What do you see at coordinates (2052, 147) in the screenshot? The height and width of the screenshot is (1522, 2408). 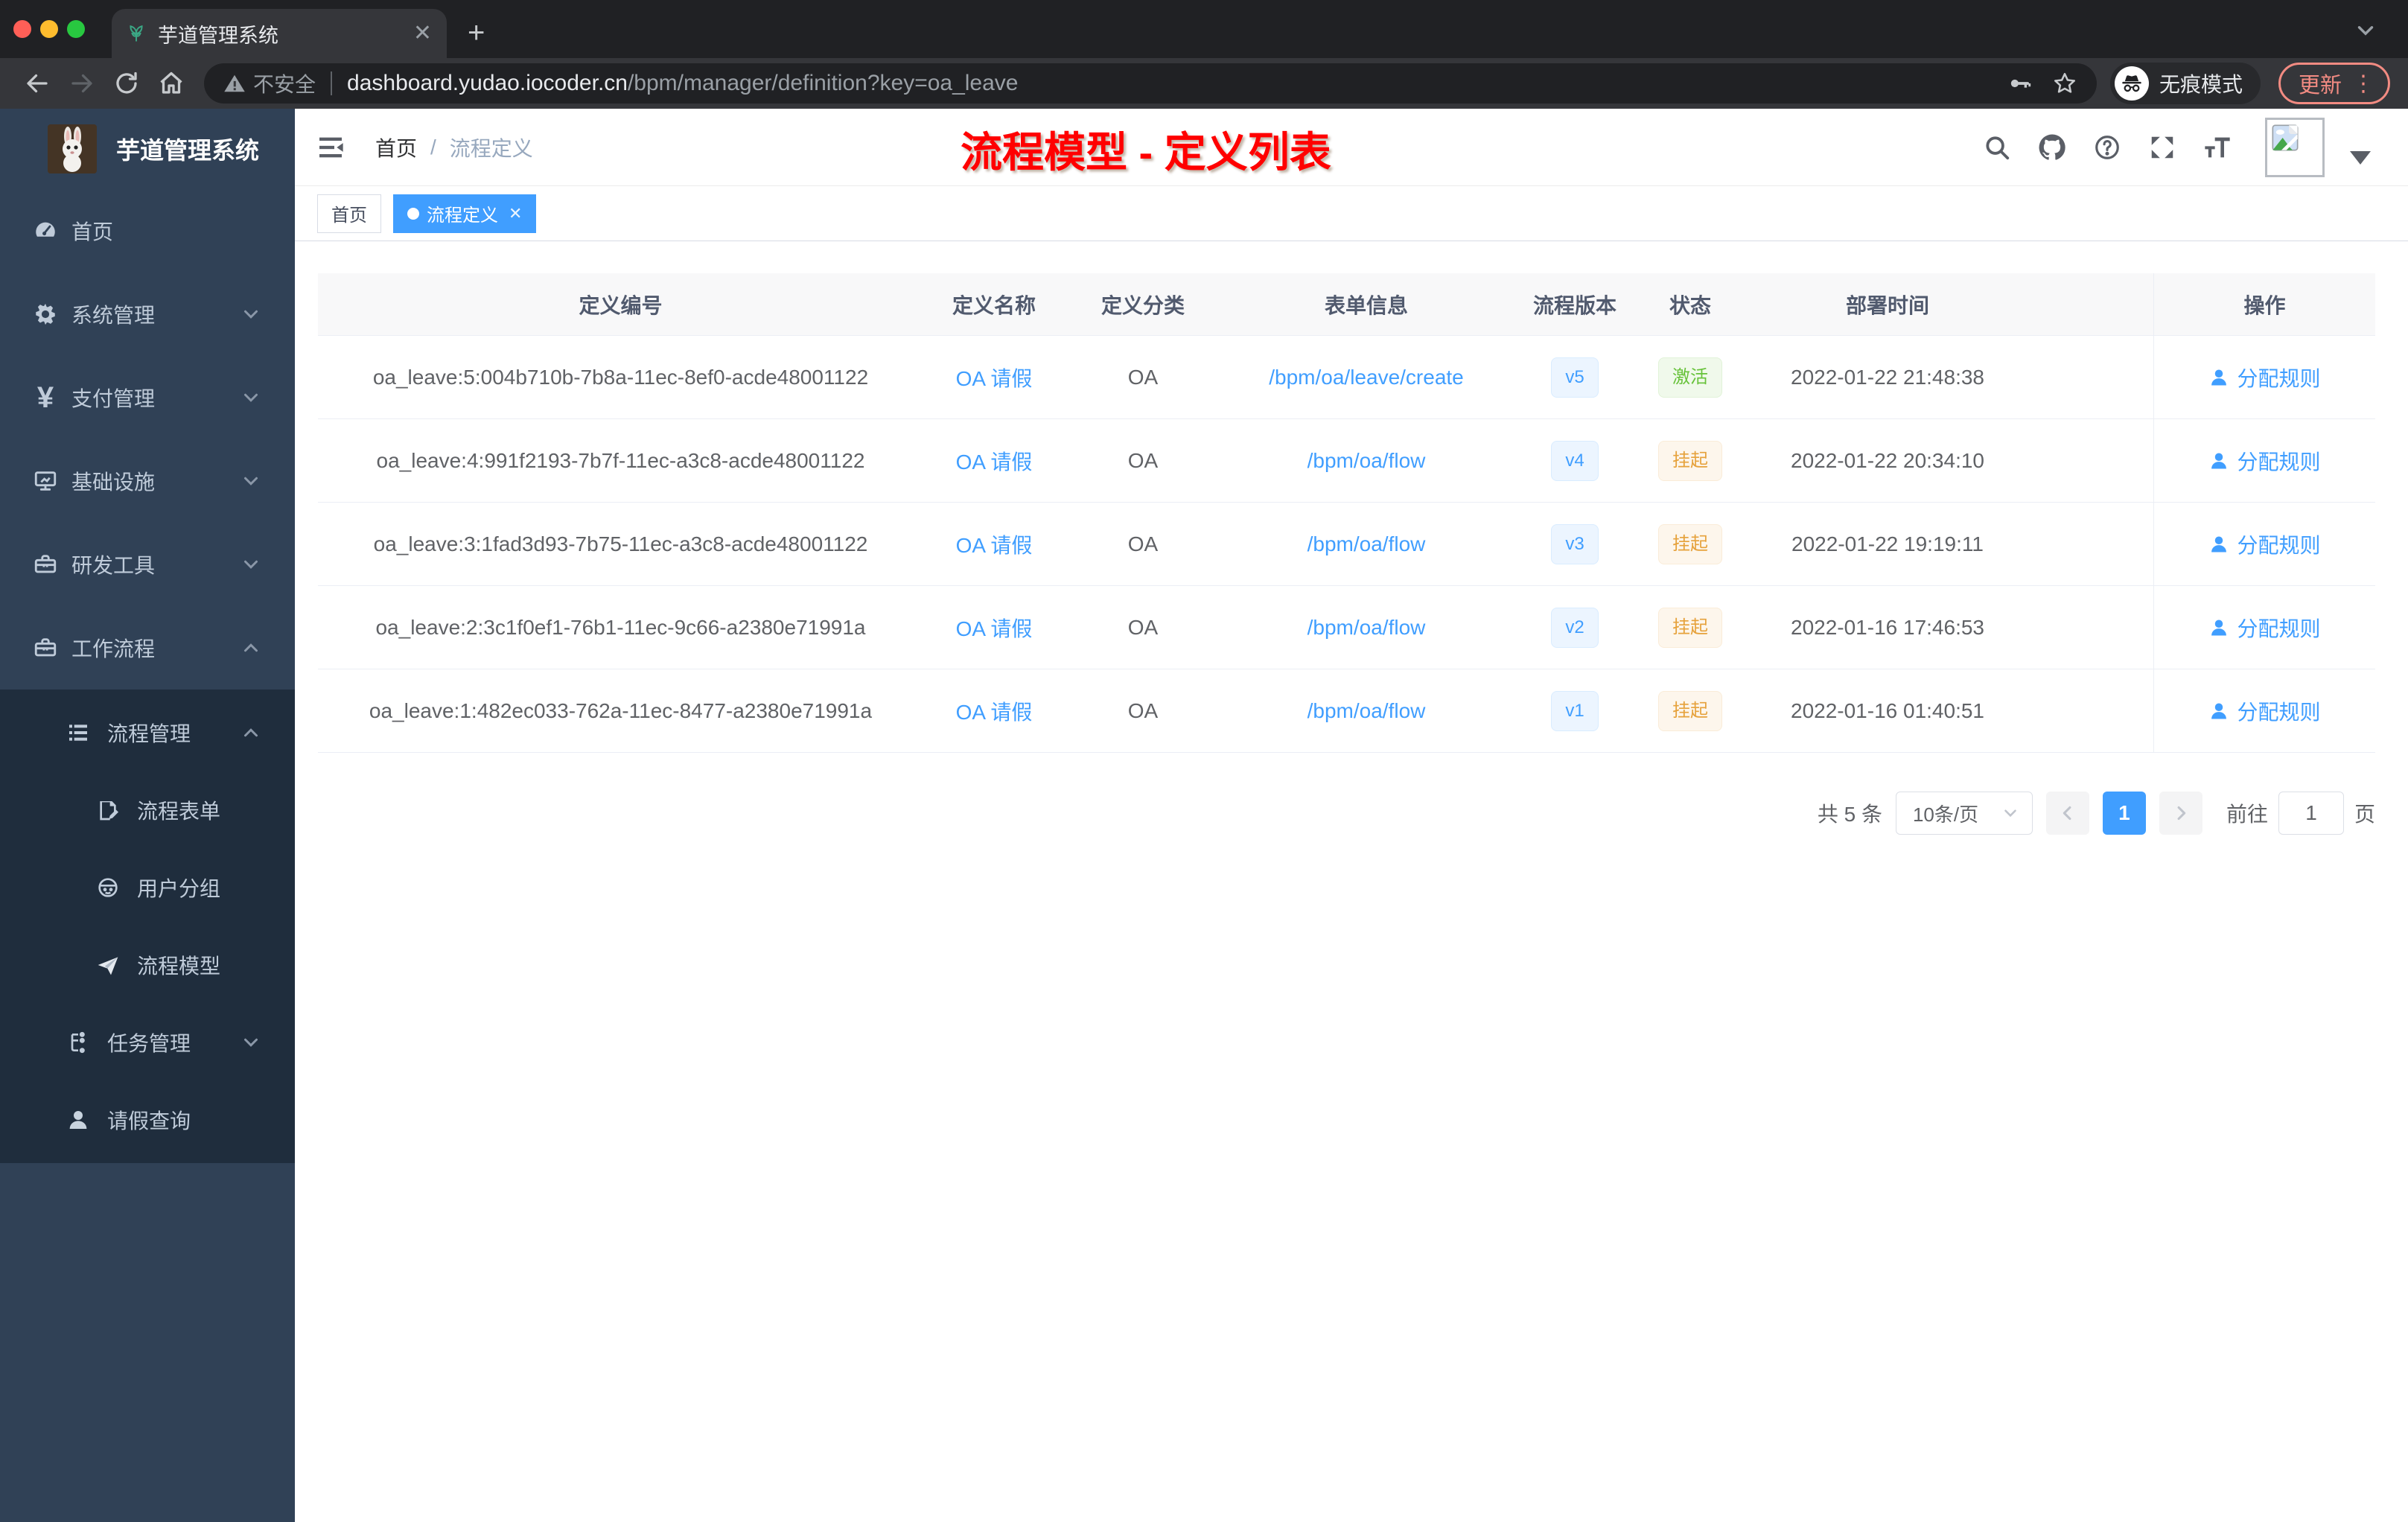 I see `github-icon` at bounding box center [2052, 147].